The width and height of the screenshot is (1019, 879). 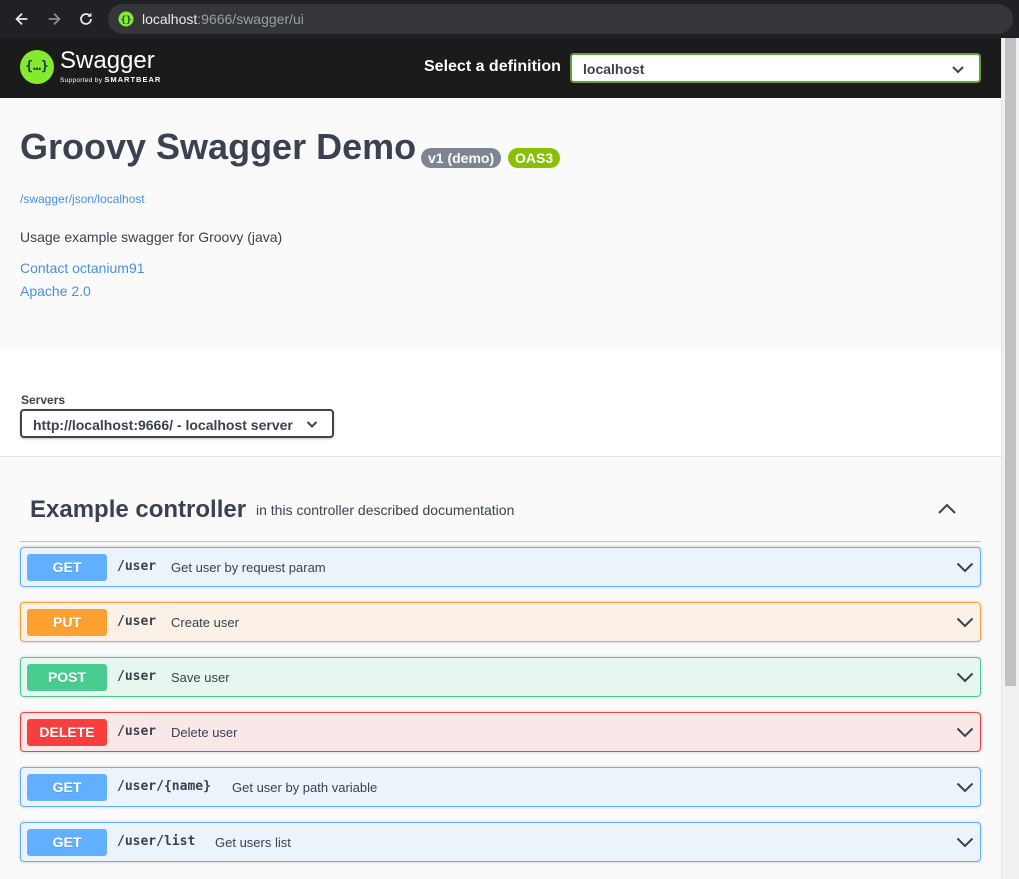 What do you see at coordinates (305, 787) in the screenshot?
I see `operation-summary: Get user by path variable` at bounding box center [305, 787].